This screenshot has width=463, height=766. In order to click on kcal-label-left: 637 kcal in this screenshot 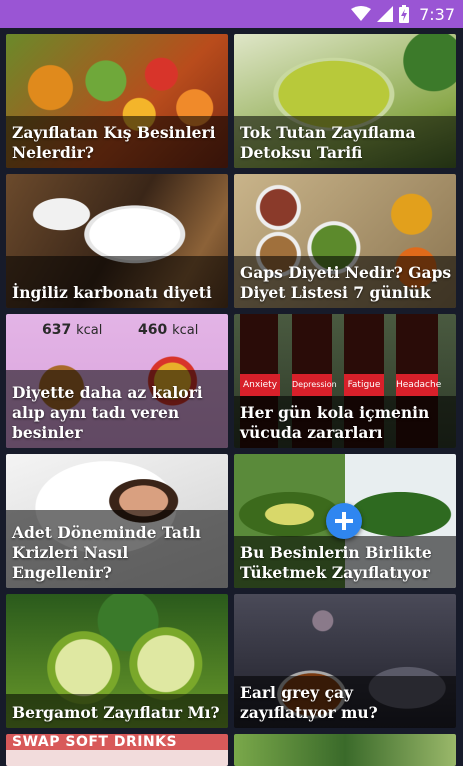, I will do `click(72, 330)`.